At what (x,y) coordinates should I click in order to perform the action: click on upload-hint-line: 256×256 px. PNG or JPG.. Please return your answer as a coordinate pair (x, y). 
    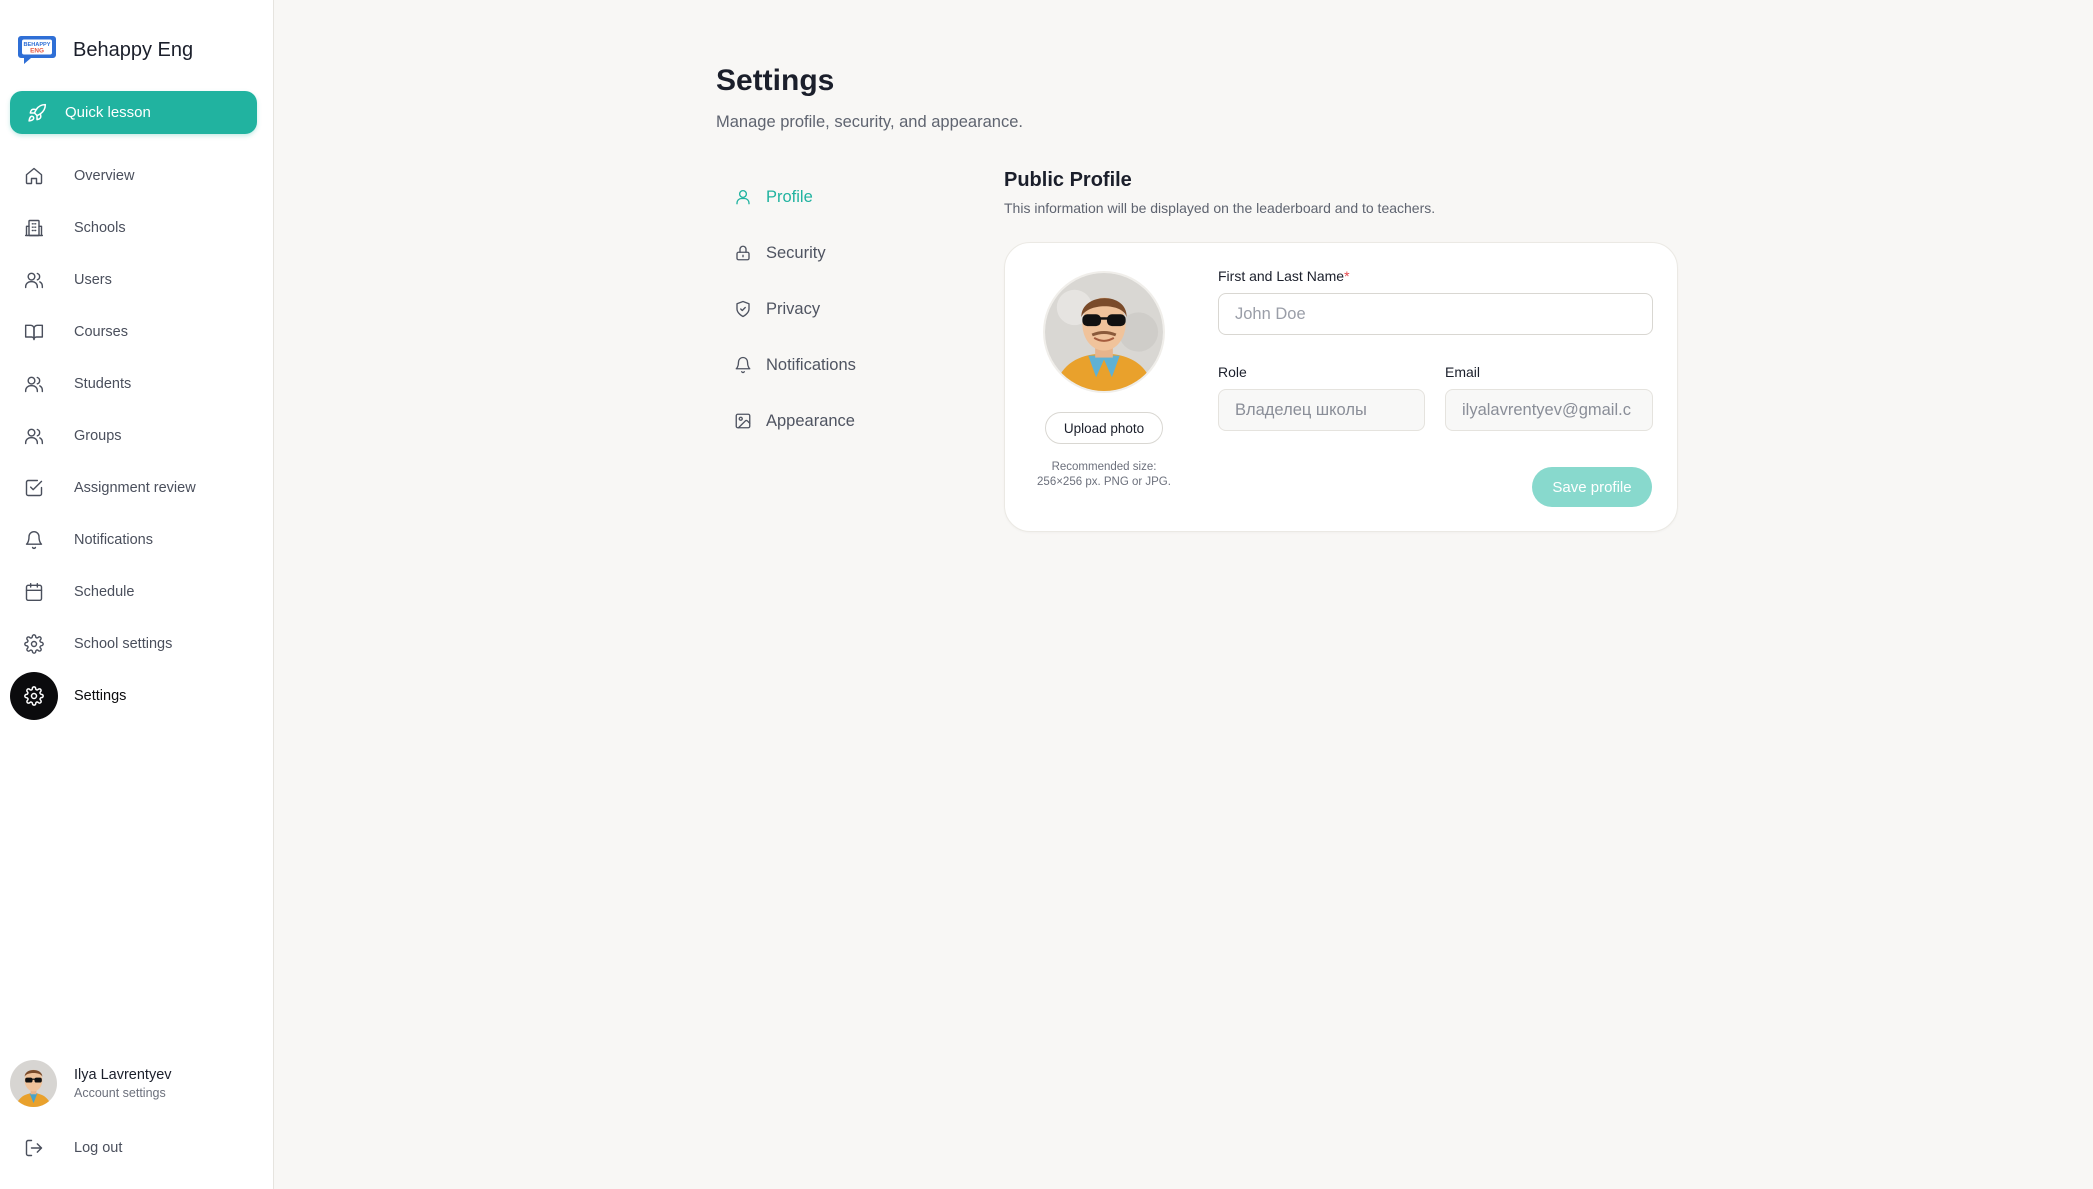
    Looking at the image, I should click on (1104, 482).